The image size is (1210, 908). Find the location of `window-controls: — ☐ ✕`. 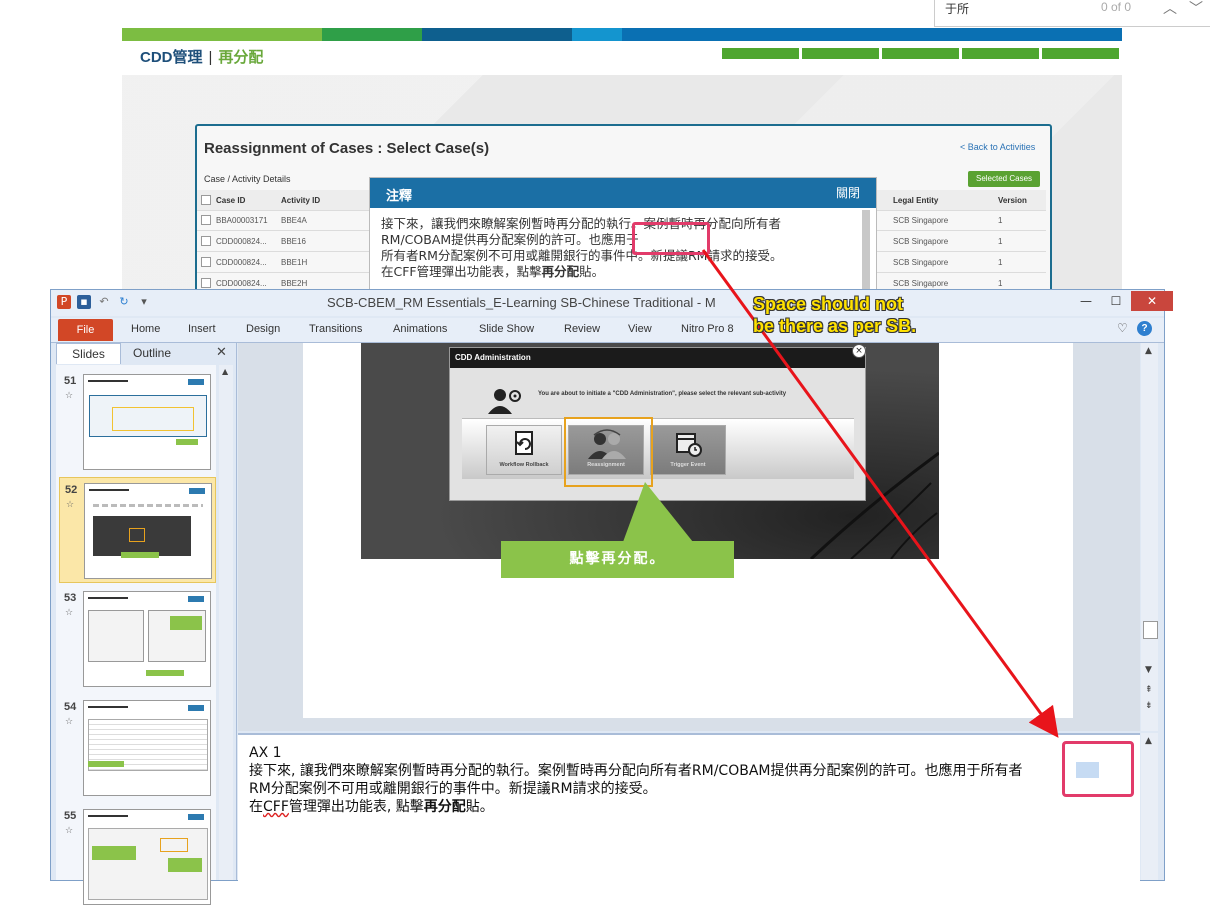

window-controls: — ☐ ✕ is located at coordinates (1122, 301).